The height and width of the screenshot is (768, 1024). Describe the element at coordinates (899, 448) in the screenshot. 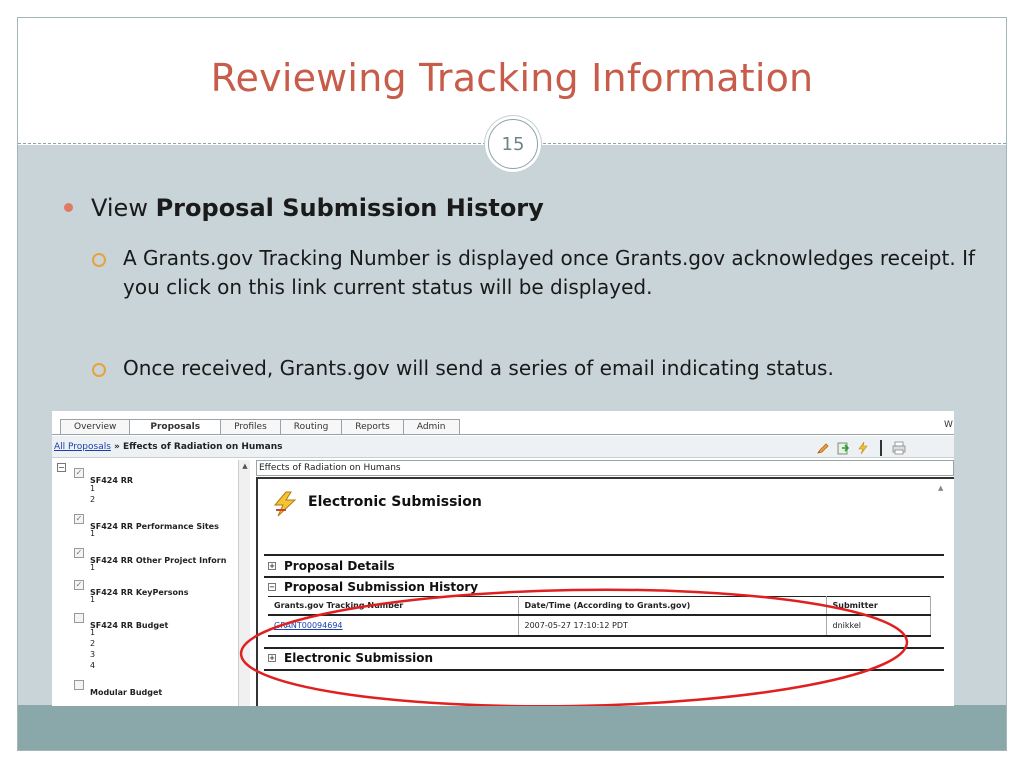

I see `print-icon` at that location.